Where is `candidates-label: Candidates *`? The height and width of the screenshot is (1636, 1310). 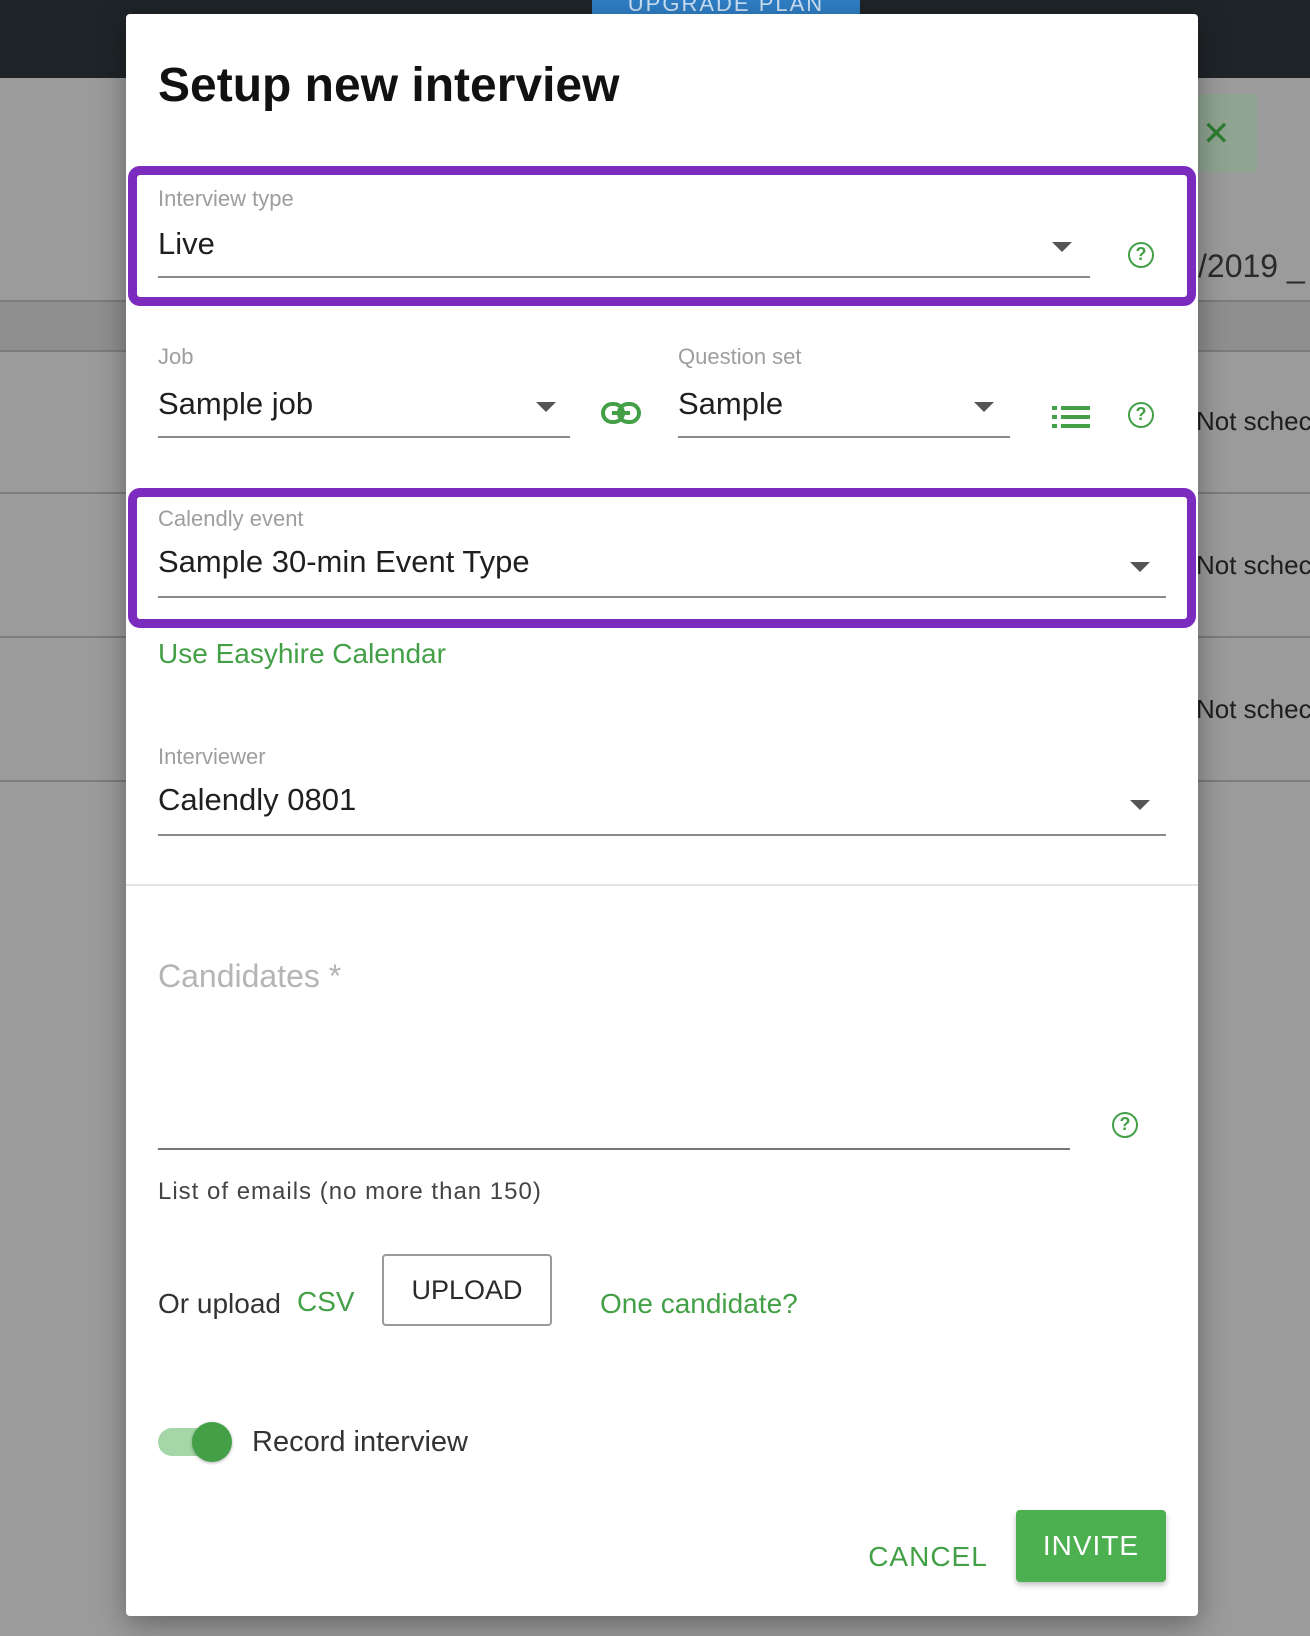 candidates-label: Candidates * is located at coordinates (250, 976).